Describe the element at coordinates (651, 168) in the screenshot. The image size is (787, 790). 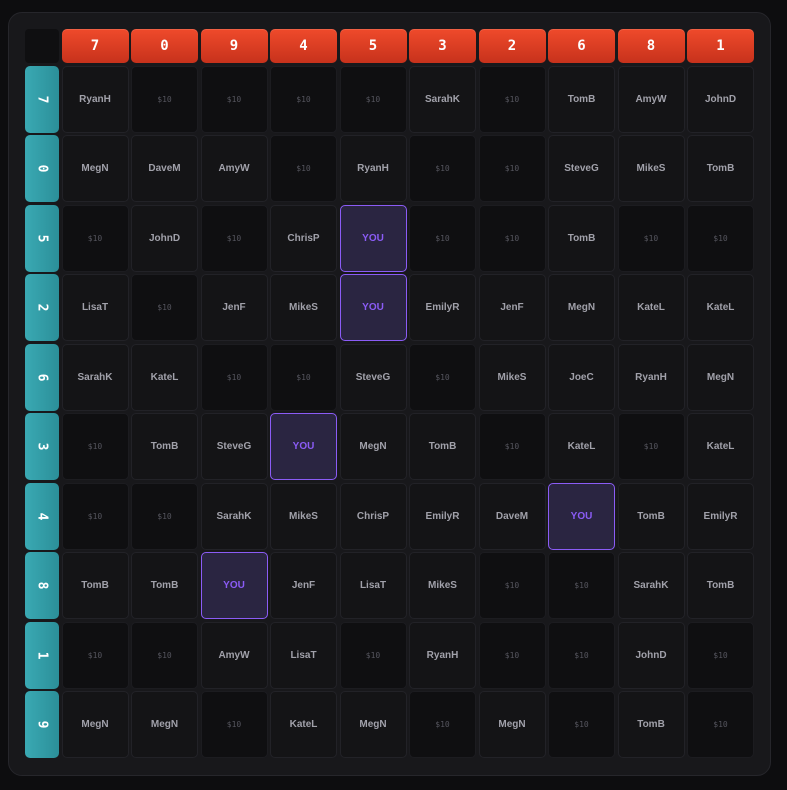
I see `square-cell-label: MikeS` at that location.